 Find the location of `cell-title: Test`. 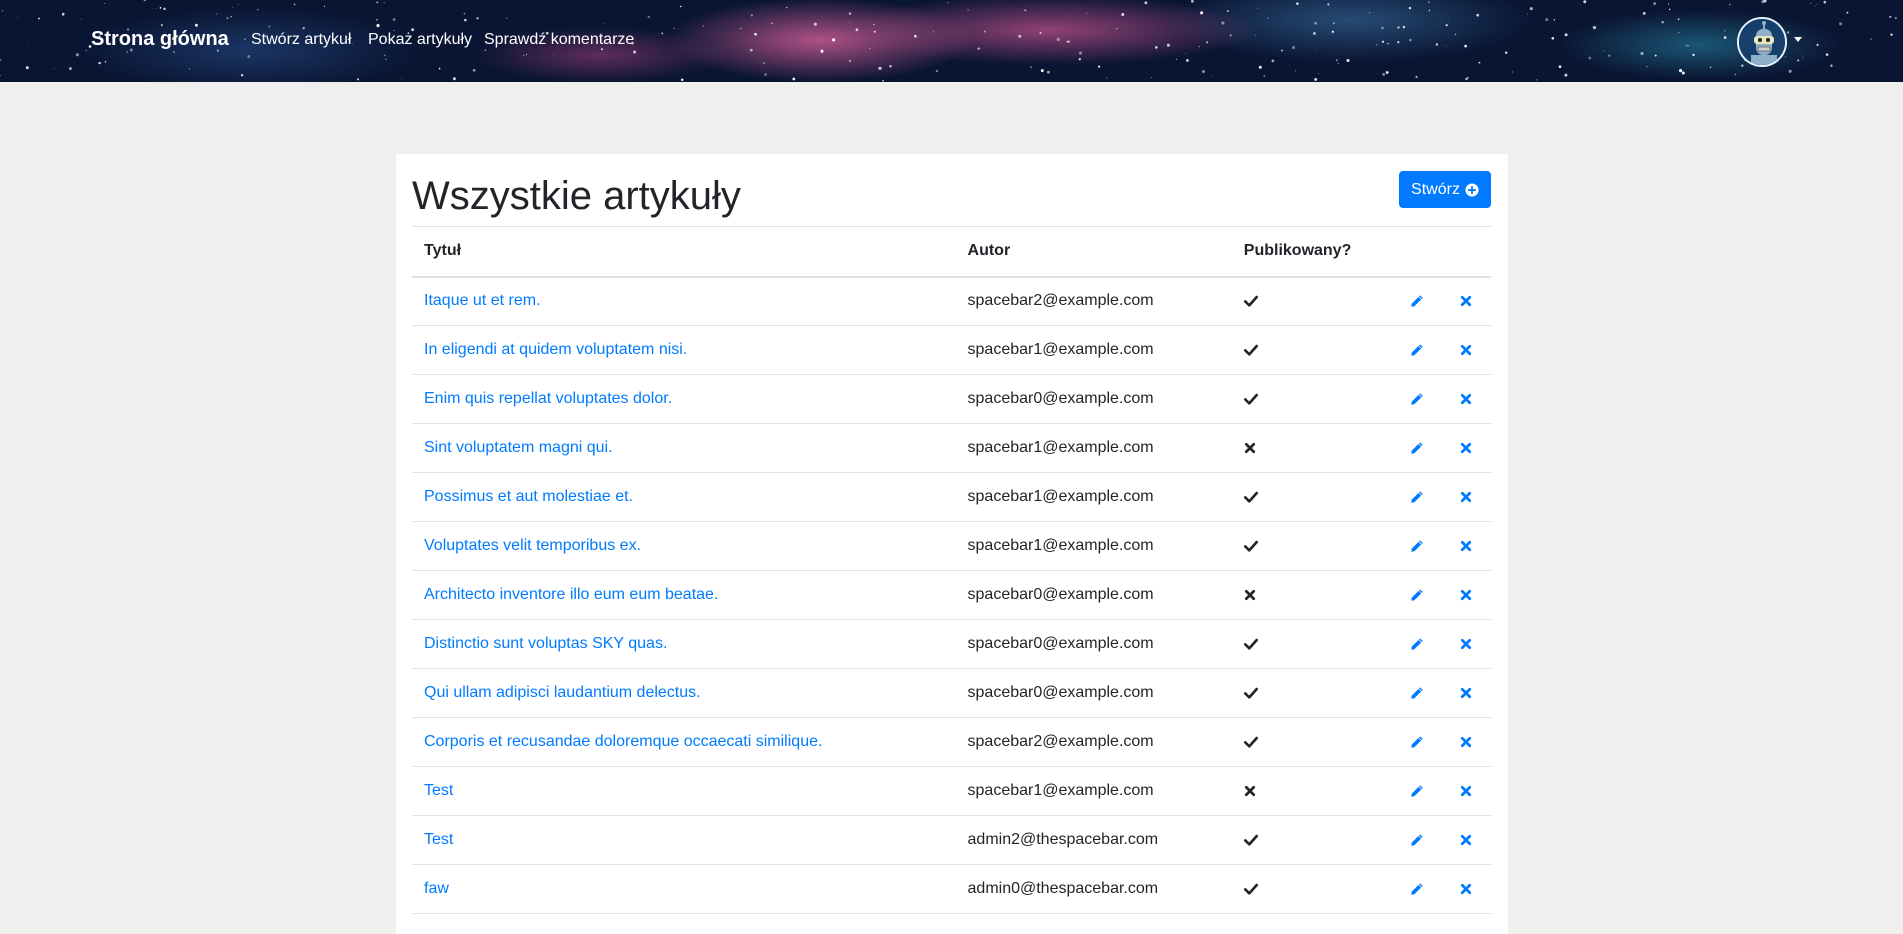

cell-title: Test is located at coordinates (684, 840).